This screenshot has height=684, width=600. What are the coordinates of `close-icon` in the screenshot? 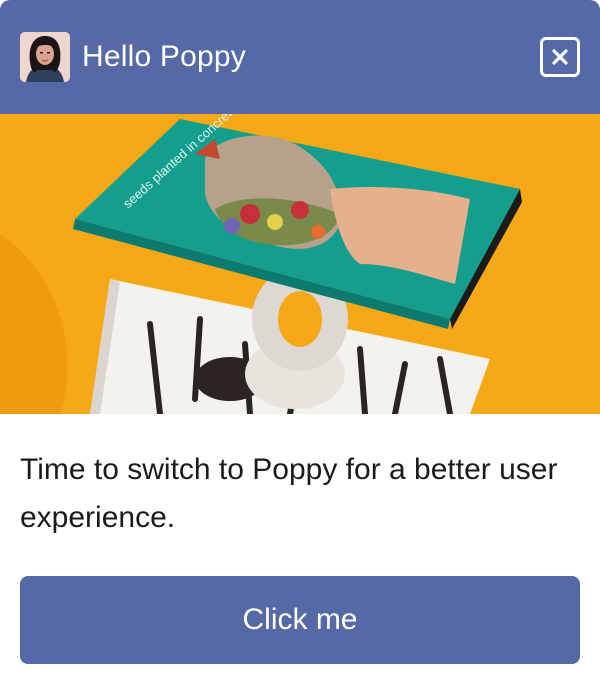 It's located at (560, 57).